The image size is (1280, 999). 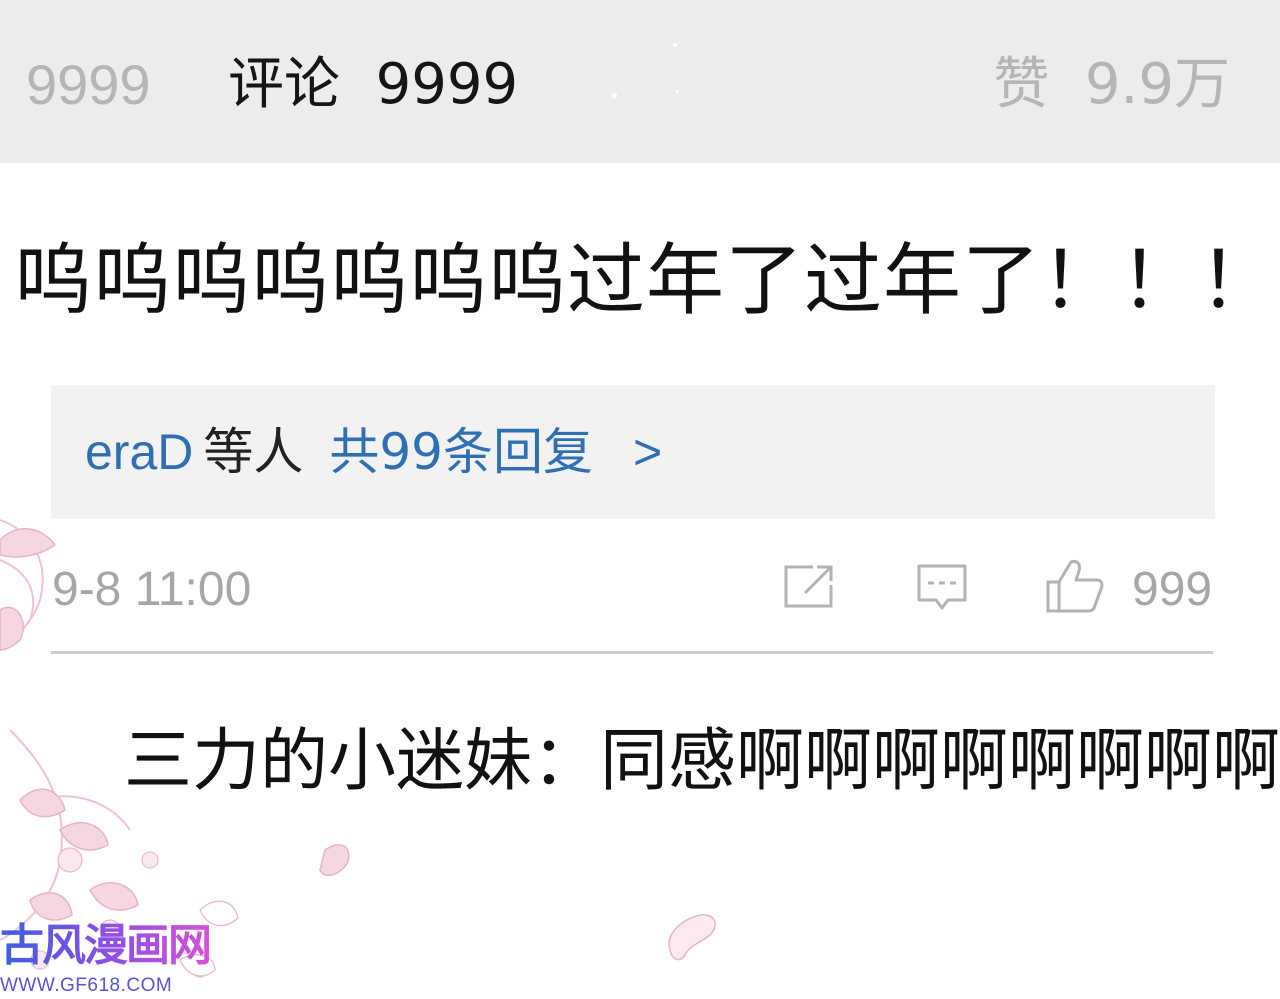 What do you see at coordinates (646, 281) in the screenshot?
I see `comment-text: 呜呜呜呜呜呜呜过年了过年了！！！` at bounding box center [646, 281].